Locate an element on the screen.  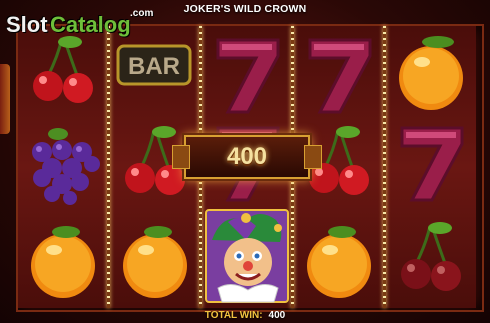
joker-wild-symbol is located at coordinates (247, 256).